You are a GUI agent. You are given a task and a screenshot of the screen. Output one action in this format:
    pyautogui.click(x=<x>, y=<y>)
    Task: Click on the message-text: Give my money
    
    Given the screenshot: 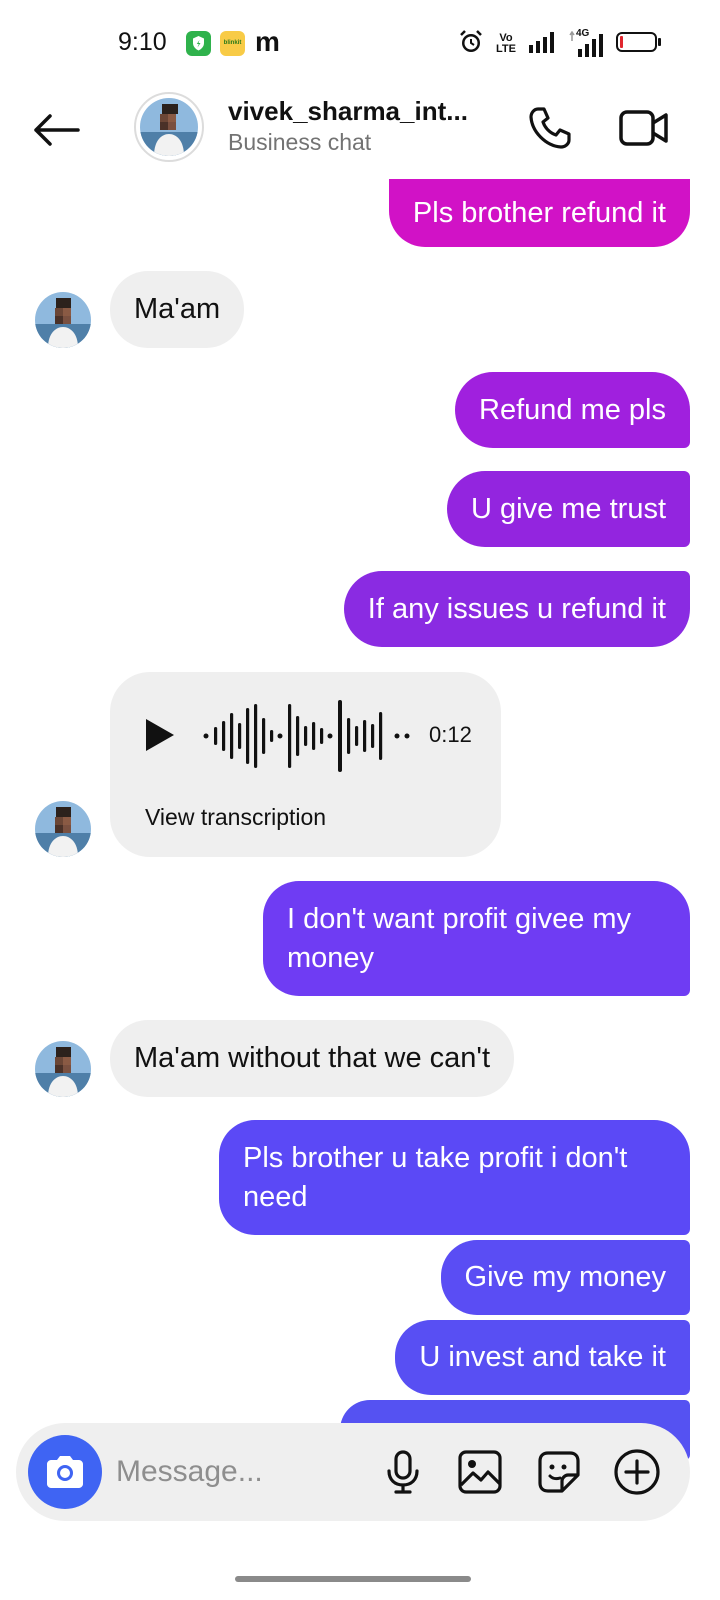 What is the action you would take?
    pyautogui.click(x=565, y=1277)
    